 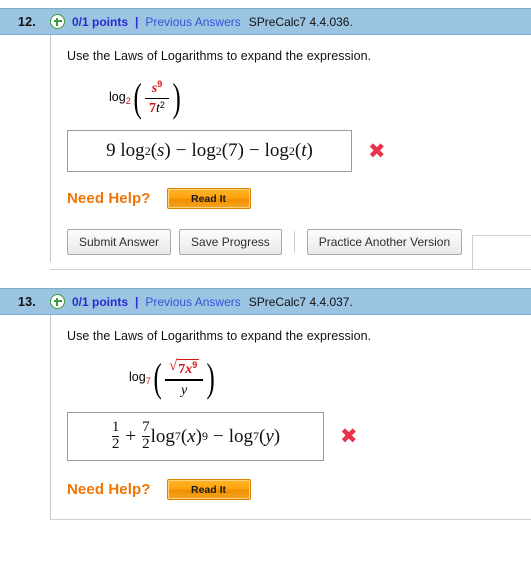 I want to click on plus-operator: +, so click(x=131, y=436).